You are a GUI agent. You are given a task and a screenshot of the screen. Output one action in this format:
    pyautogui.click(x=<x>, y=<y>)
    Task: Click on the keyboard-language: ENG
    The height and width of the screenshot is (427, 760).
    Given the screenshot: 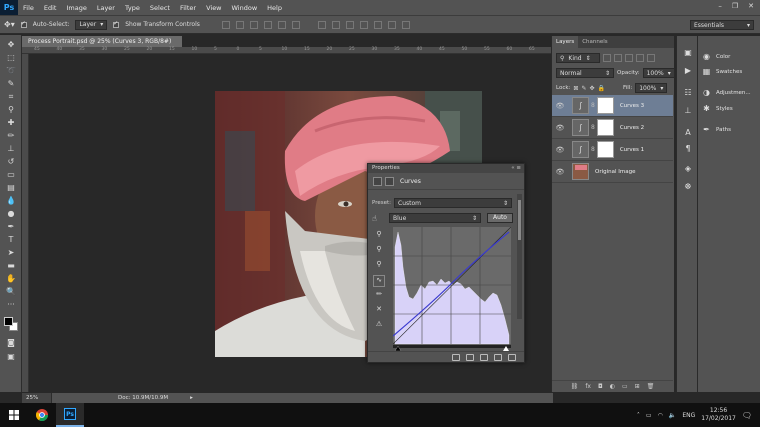 What is the action you would take?
    pyautogui.click(x=688, y=415)
    